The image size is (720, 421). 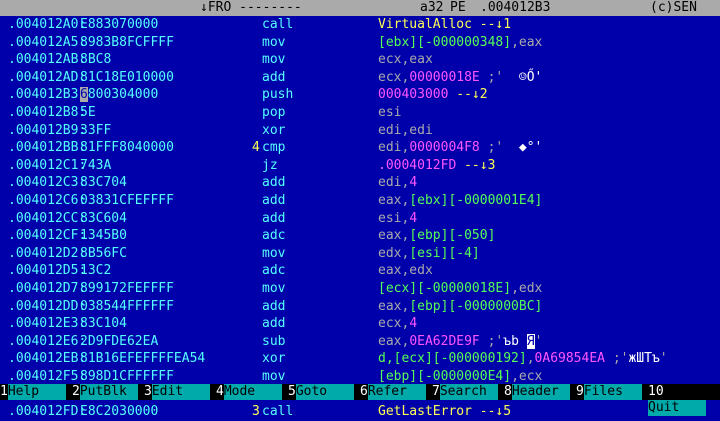 I want to click on row-bytes: 8983B8FCFFFF, so click(x=127, y=43).